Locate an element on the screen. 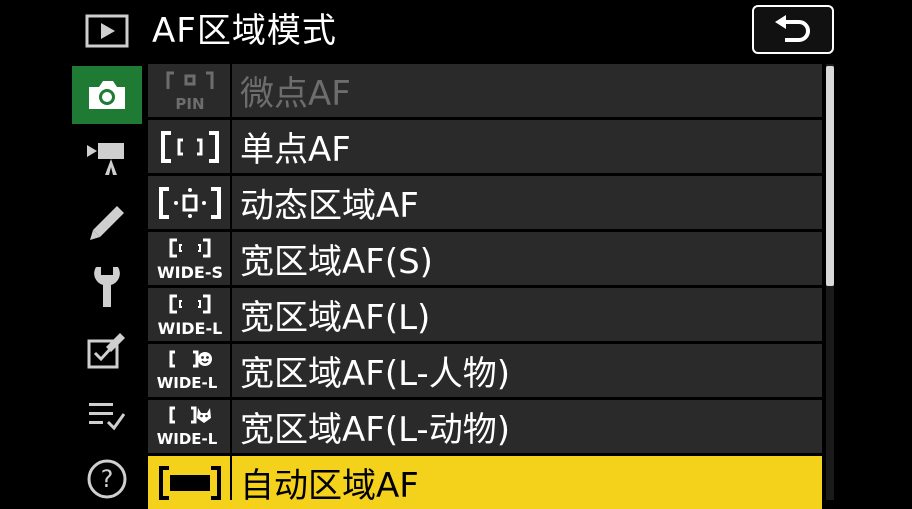 The image size is (912, 509). menu-item-label: 宽区域AF(L-动物) is located at coordinates (375, 430).